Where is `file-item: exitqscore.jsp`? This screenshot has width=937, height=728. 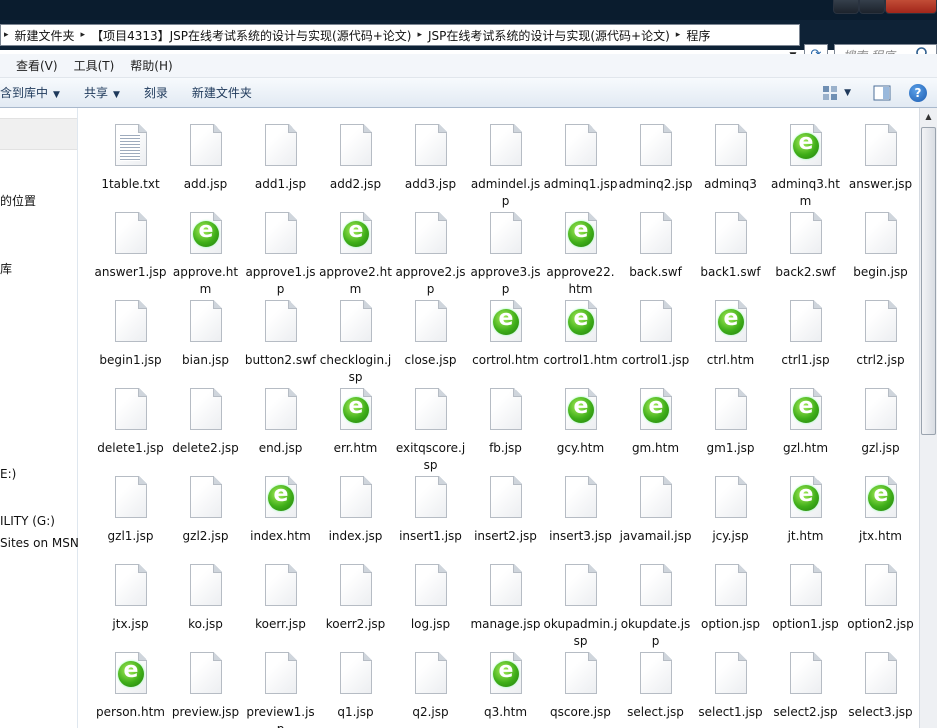 file-item: exitqscore.jsp is located at coordinates (430, 427).